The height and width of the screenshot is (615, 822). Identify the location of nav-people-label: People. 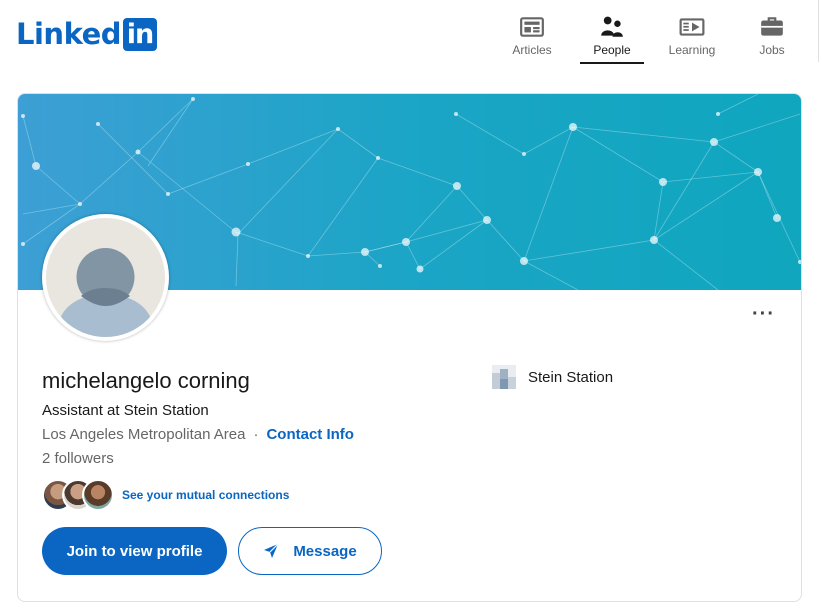
(612, 50).